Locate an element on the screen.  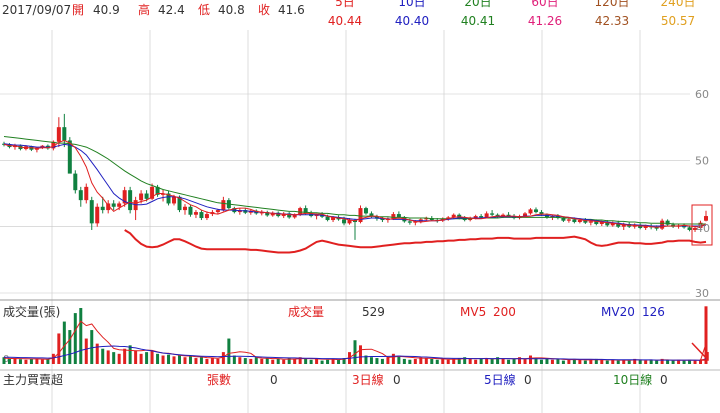
header-close-value: 41.6 is located at coordinates (291, 10).